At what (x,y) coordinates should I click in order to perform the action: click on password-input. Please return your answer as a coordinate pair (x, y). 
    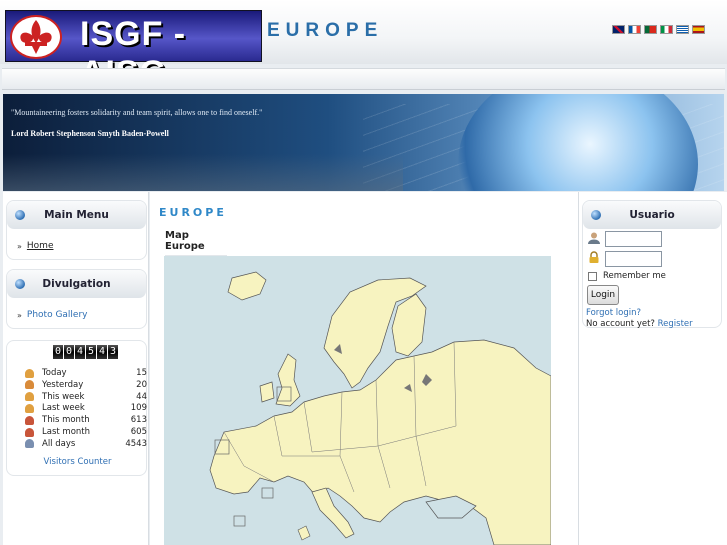
    Looking at the image, I should click on (633, 259).